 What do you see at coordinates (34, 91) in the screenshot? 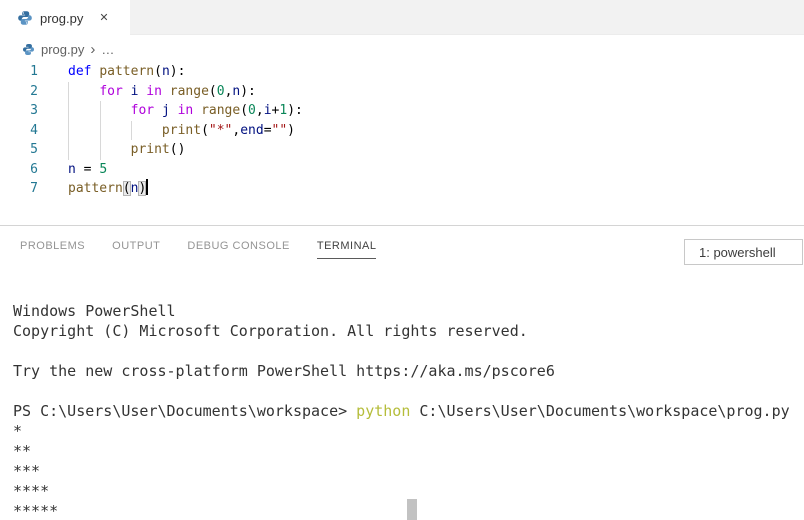
I see `line-number: 2` at bounding box center [34, 91].